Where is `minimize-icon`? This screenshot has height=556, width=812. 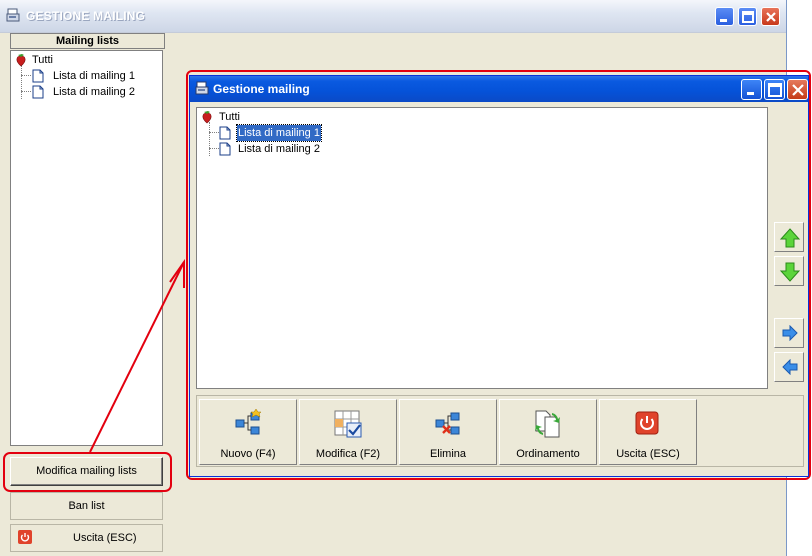 minimize-icon is located at coordinates (750, 93).